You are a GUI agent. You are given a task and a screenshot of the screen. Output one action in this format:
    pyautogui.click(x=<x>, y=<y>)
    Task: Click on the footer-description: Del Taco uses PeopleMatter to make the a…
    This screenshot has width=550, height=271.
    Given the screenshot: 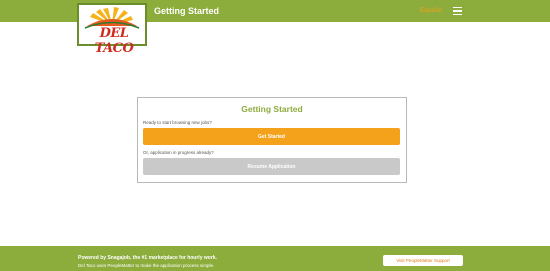 What is the action you would take?
    pyautogui.click(x=146, y=265)
    